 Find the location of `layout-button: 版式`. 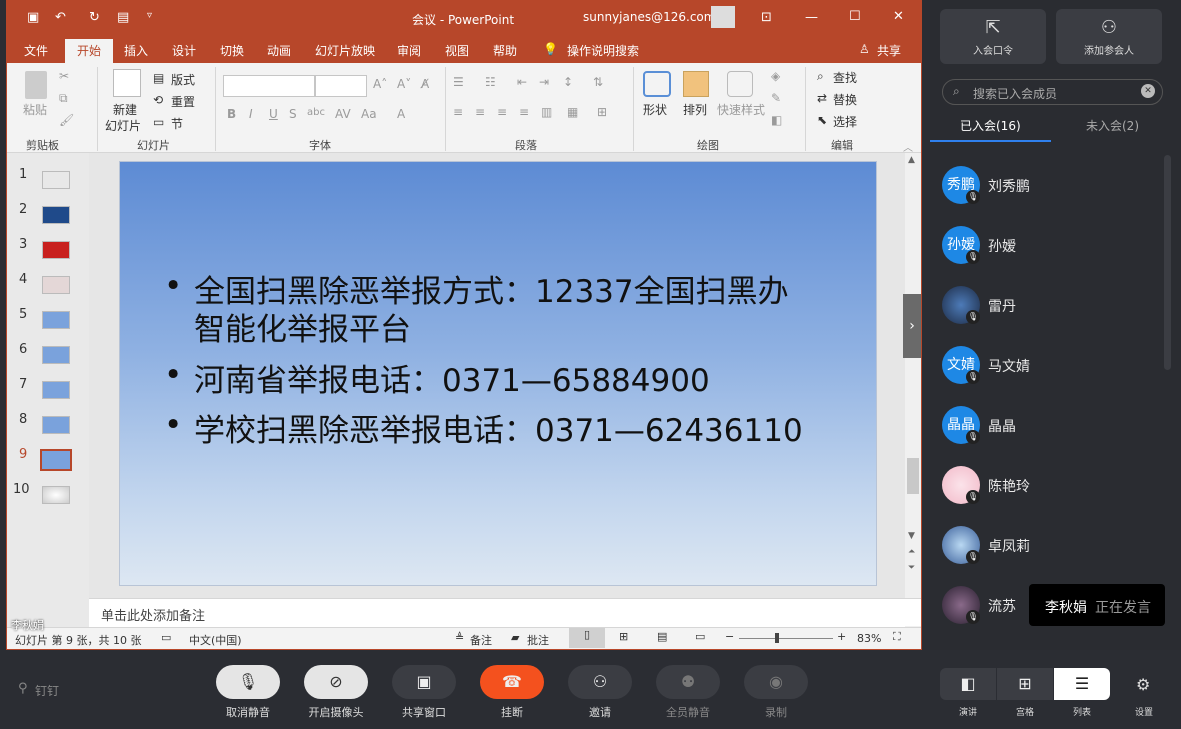

layout-button: 版式 is located at coordinates (183, 79).